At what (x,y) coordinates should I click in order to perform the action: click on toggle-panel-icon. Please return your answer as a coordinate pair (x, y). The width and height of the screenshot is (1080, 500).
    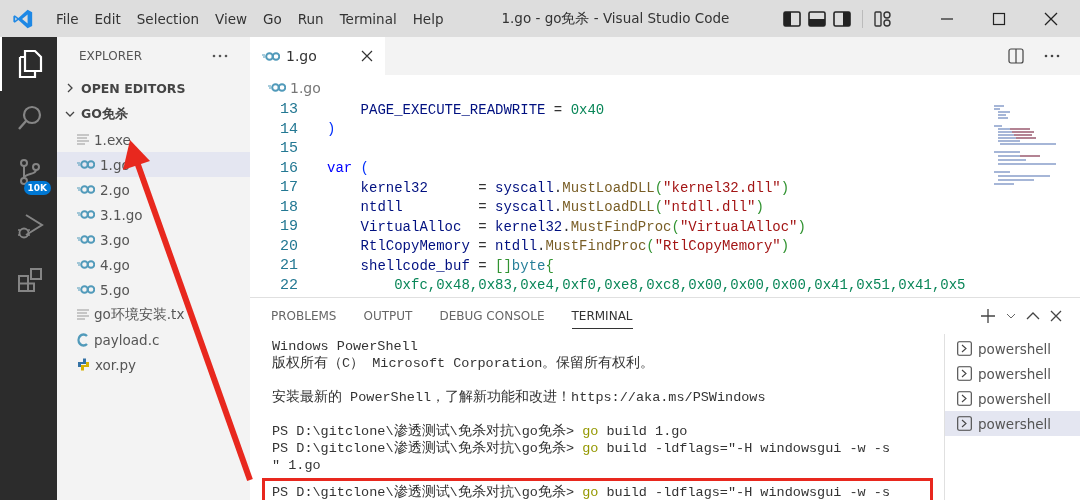
    Looking at the image, I should click on (817, 18).